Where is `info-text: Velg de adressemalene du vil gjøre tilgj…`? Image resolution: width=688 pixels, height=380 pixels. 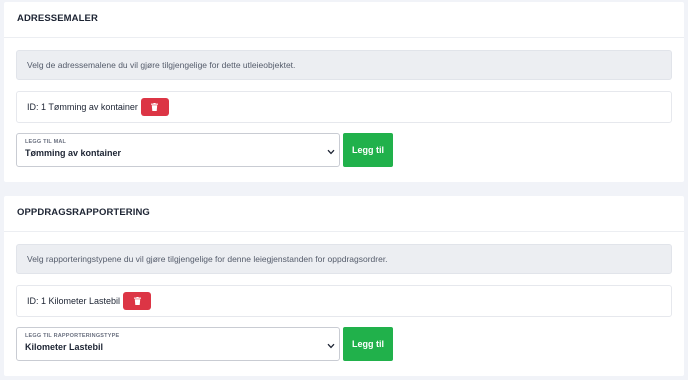 info-text: Velg de adressemalene du vil gjøre tilgj… is located at coordinates (161, 65).